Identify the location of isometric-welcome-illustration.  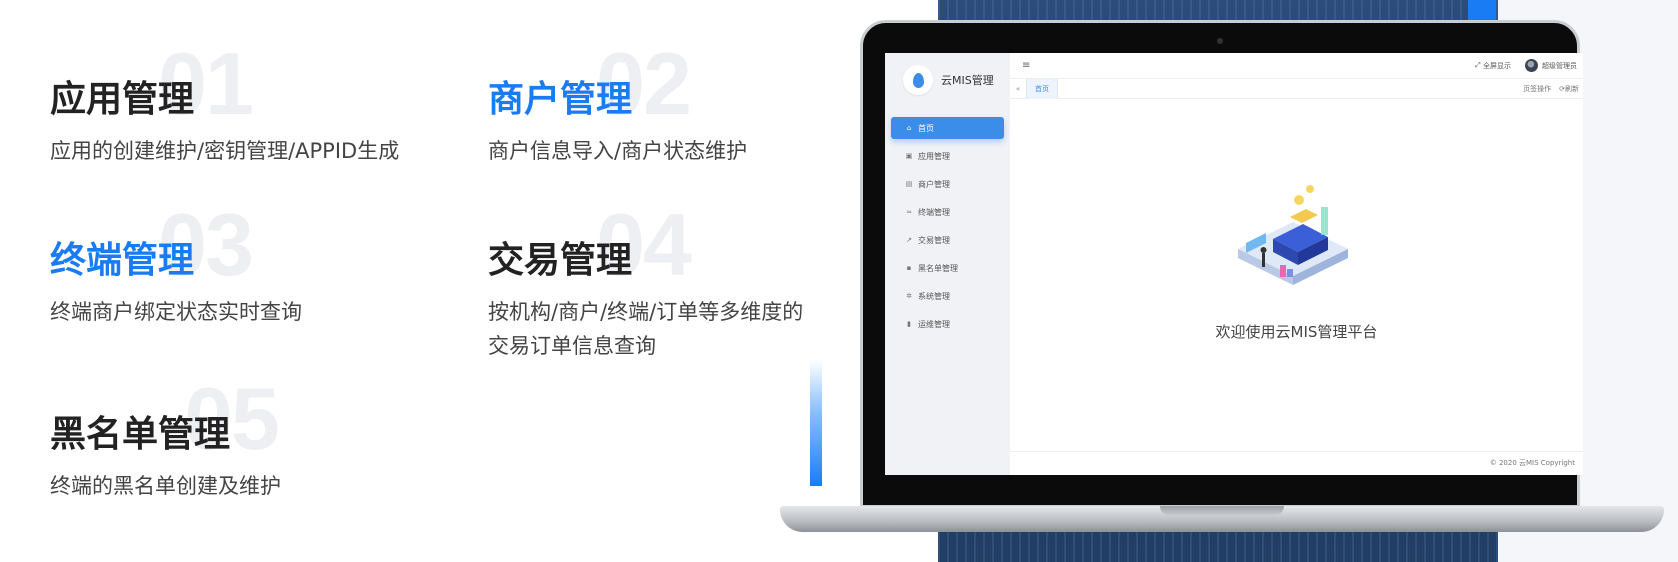
(1293, 235).